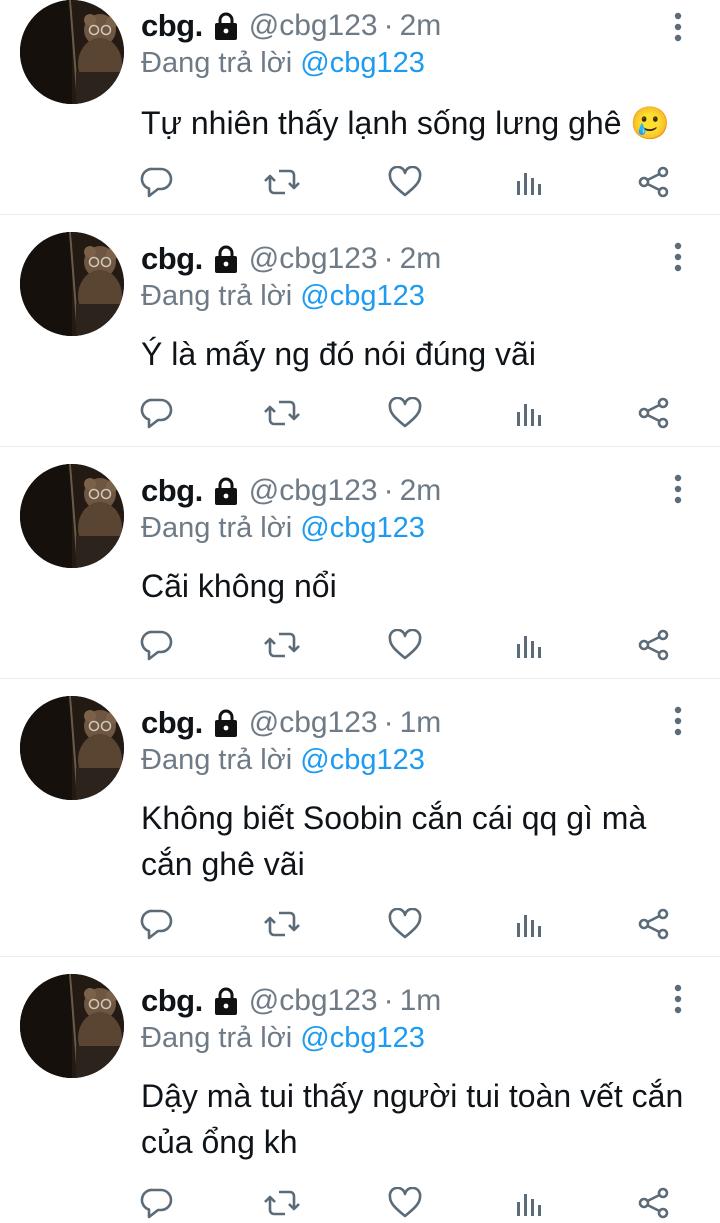  I want to click on tweet-text-content: Ý là mấy ng đó nói đúng vãi, so click(338, 354).